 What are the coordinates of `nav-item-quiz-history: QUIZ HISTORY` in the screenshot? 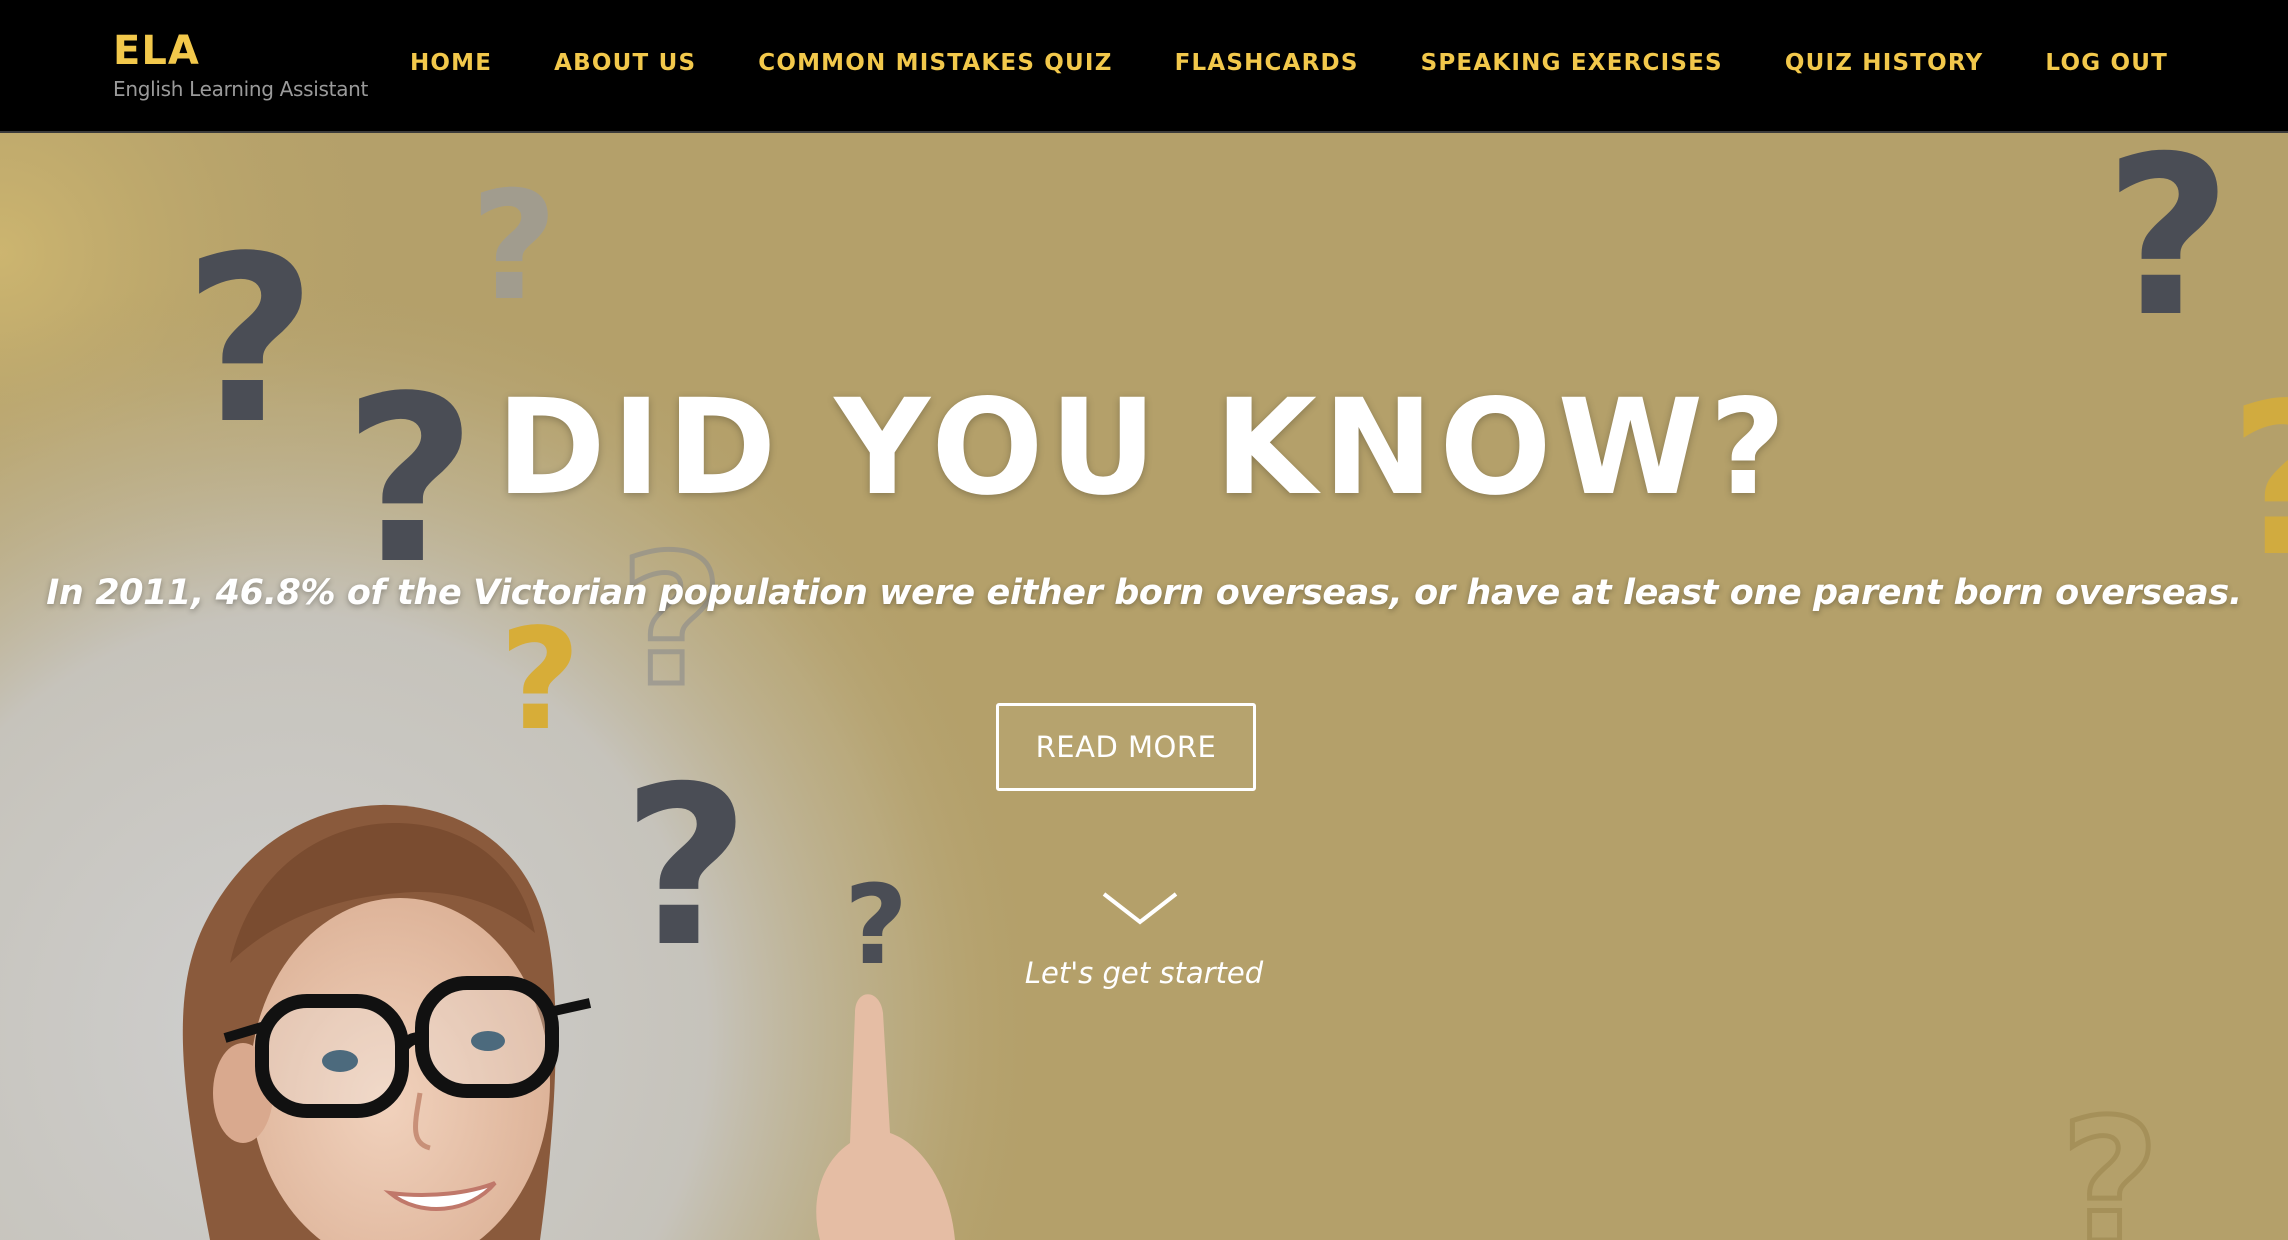 It's located at (1884, 63).